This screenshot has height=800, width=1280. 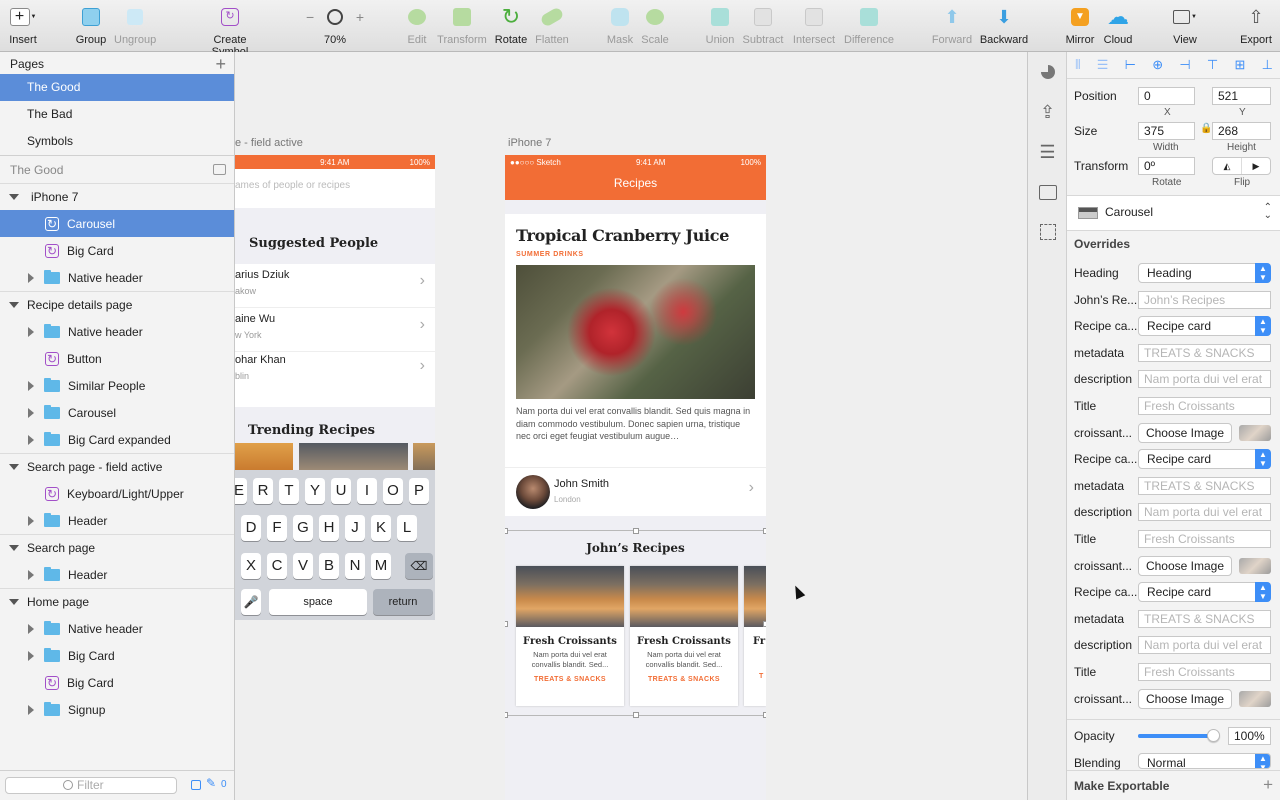 What do you see at coordinates (1256, 166) in the screenshot?
I see `flip-vertical-icon: ▶` at bounding box center [1256, 166].